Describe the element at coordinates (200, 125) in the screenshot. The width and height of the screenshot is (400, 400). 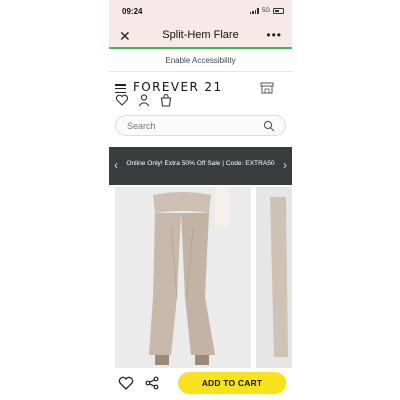
I see `search-input: Search` at that location.